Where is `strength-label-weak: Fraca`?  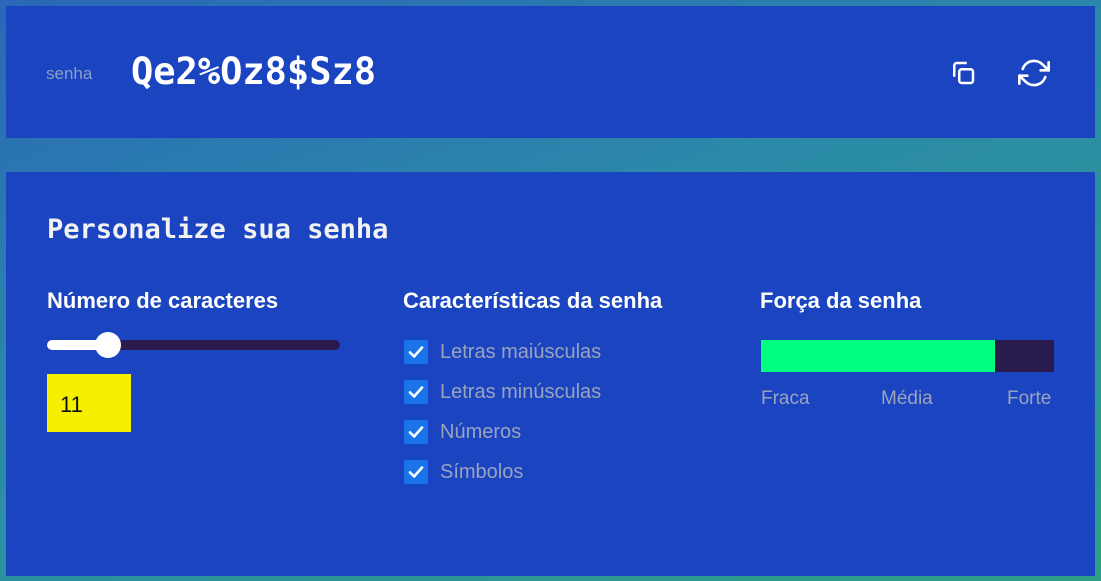
strength-label-weak: Fraca is located at coordinates (785, 398).